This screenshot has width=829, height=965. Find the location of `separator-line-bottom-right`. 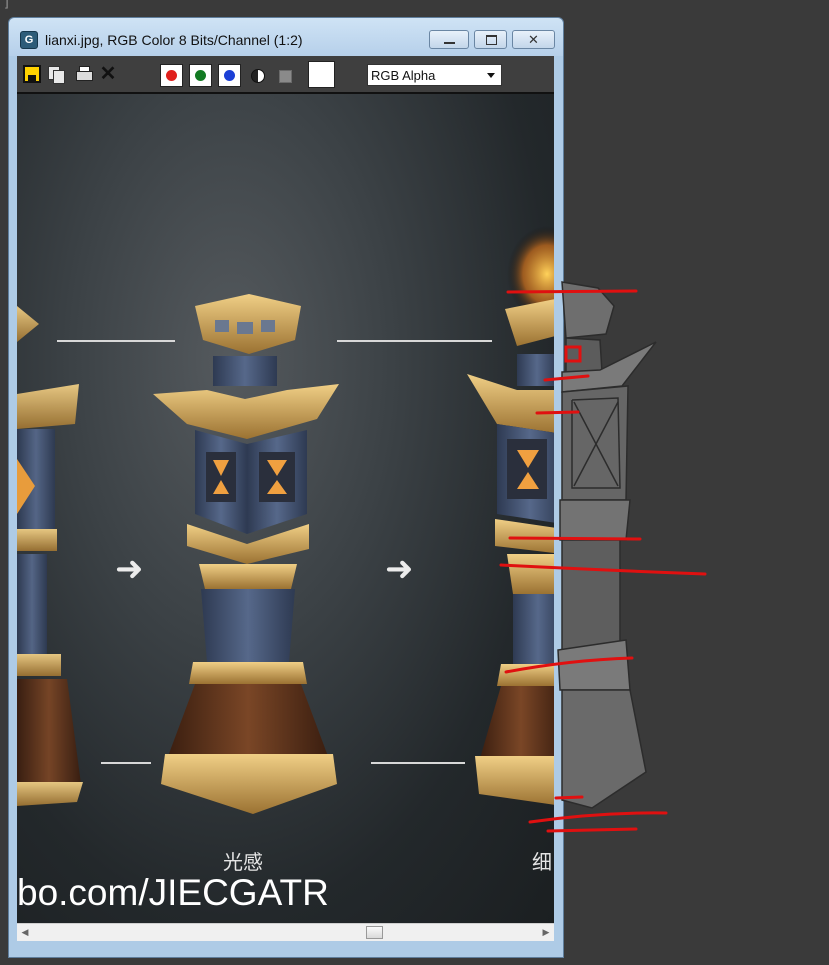

separator-line-bottom-right is located at coordinates (418, 763).